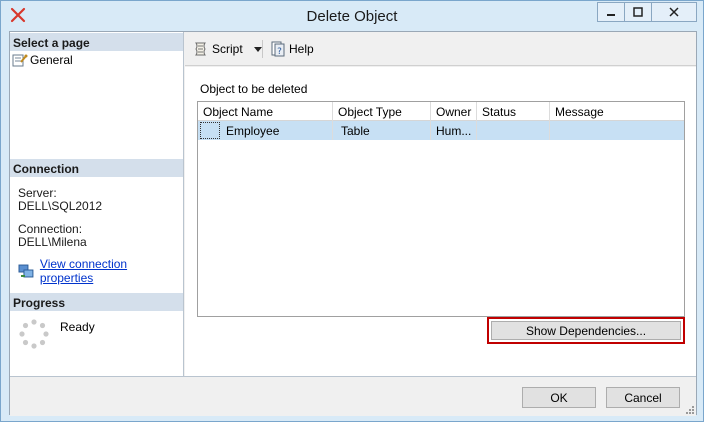 This screenshot has width=704, height=422. What do you see at coordinates (265, 111) in the screenshot?
I see `column-header-object-name: Object Name` at bounding box center [265, 111].